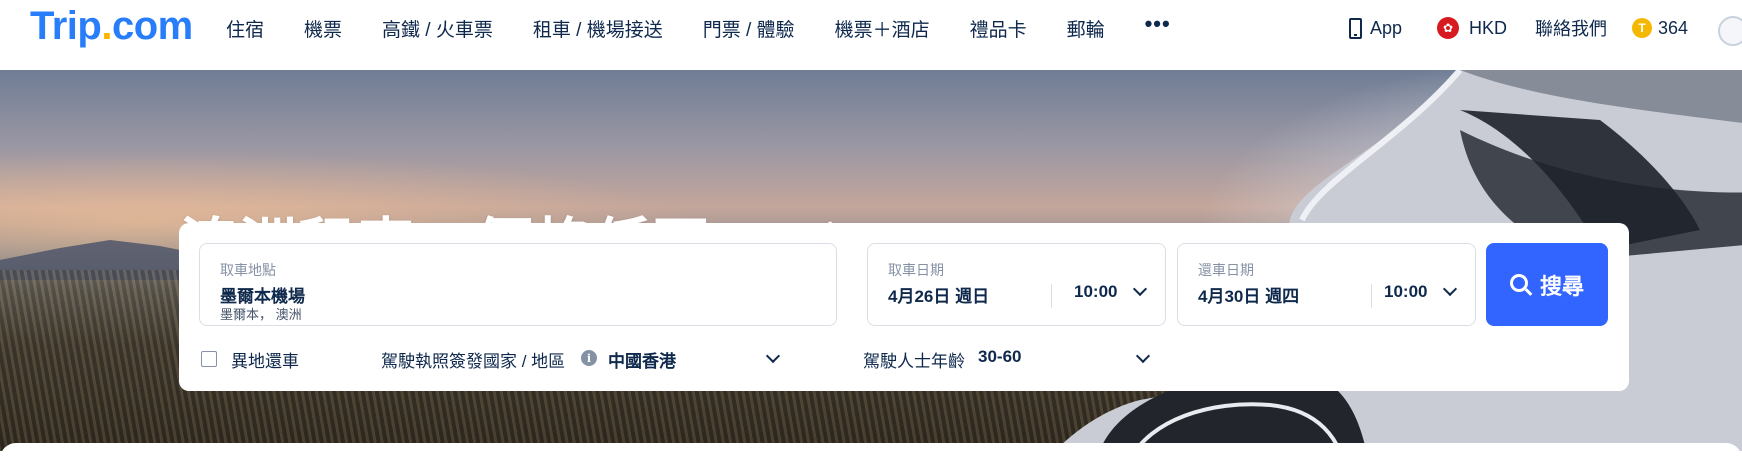 The width and height of the screenshot is (1742, 463). I want to click on coin-icon: T, so click(1642, 28).